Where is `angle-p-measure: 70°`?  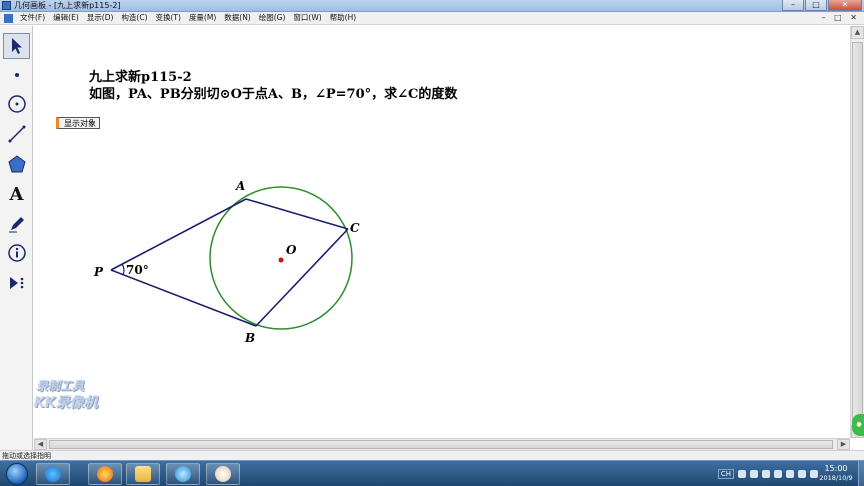
angle-p-measure: 70° is located at coordinates (137, 270).